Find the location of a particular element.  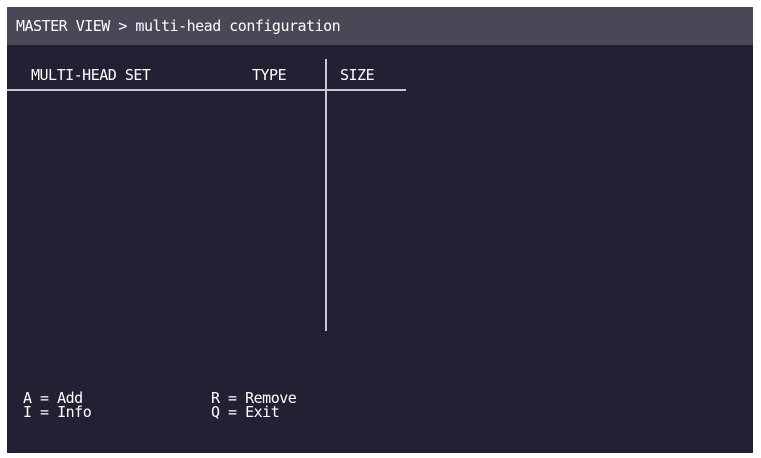

key-hints: A = Add I = Info R = Remove Q = Exit is located at coordinates (273, 410).